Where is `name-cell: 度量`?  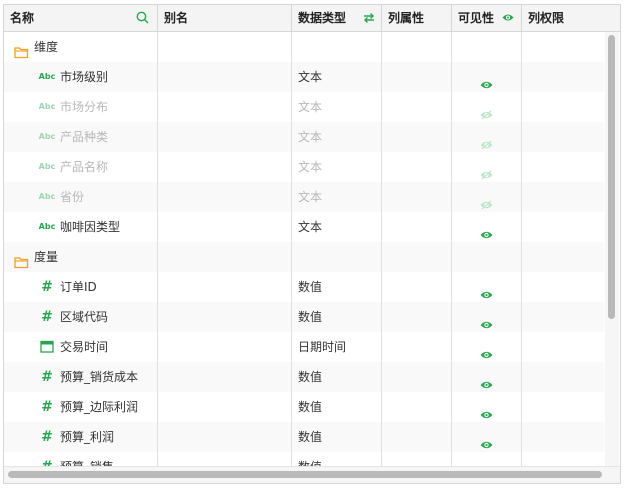 name-cell: 度量 is located at coordinates (81, 257).